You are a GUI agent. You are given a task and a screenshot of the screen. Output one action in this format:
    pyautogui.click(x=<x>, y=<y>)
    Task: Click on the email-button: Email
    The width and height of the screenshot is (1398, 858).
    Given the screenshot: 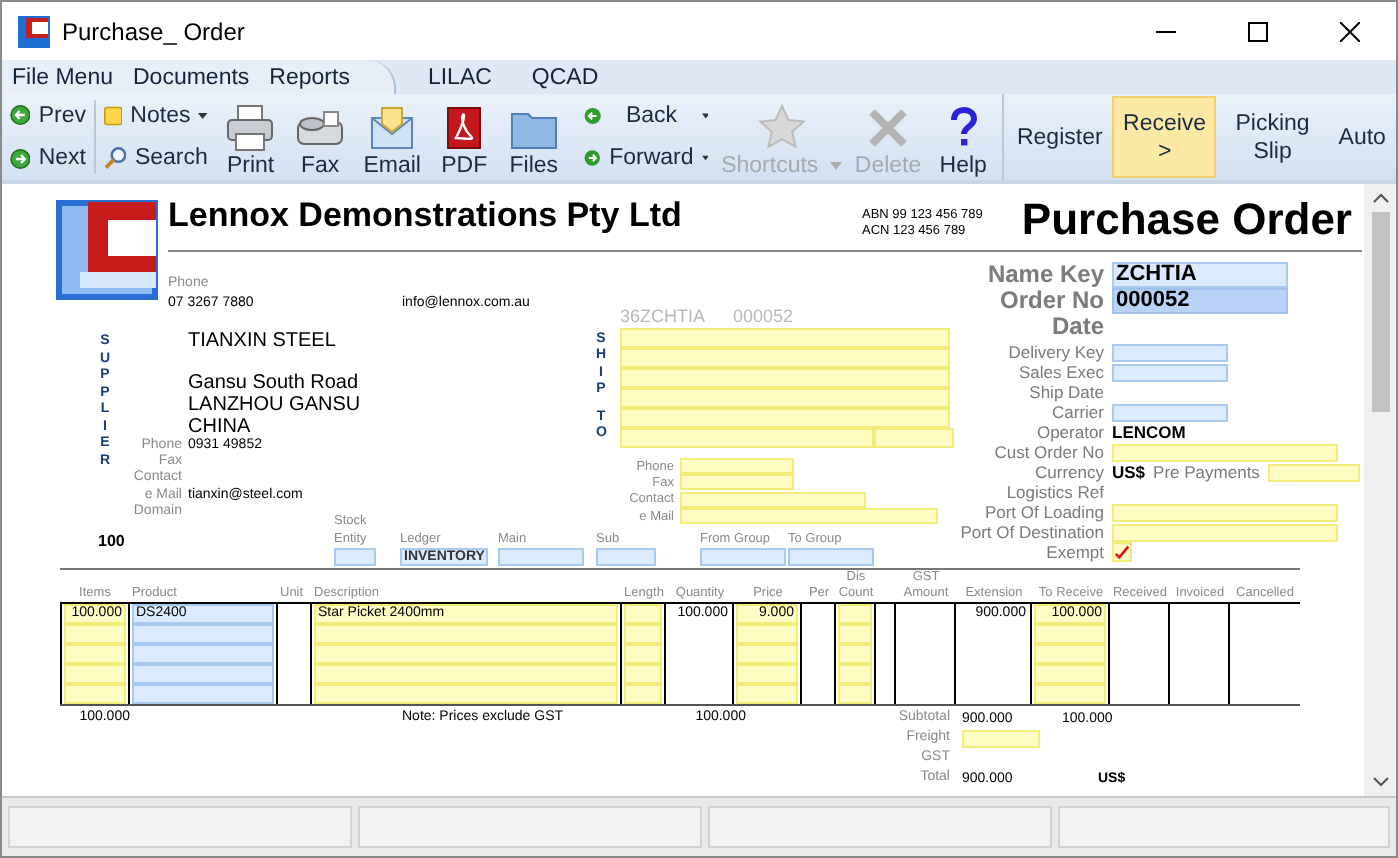 What is the action you would take?
    pyautogui.click(x=392, y=137)
    